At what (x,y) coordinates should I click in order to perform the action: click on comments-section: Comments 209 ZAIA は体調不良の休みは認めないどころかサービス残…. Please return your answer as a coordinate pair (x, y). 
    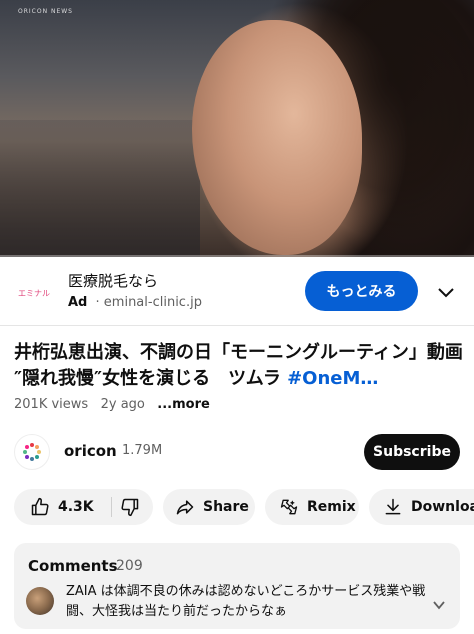
    Looking at the image, I should click on (237, 586).